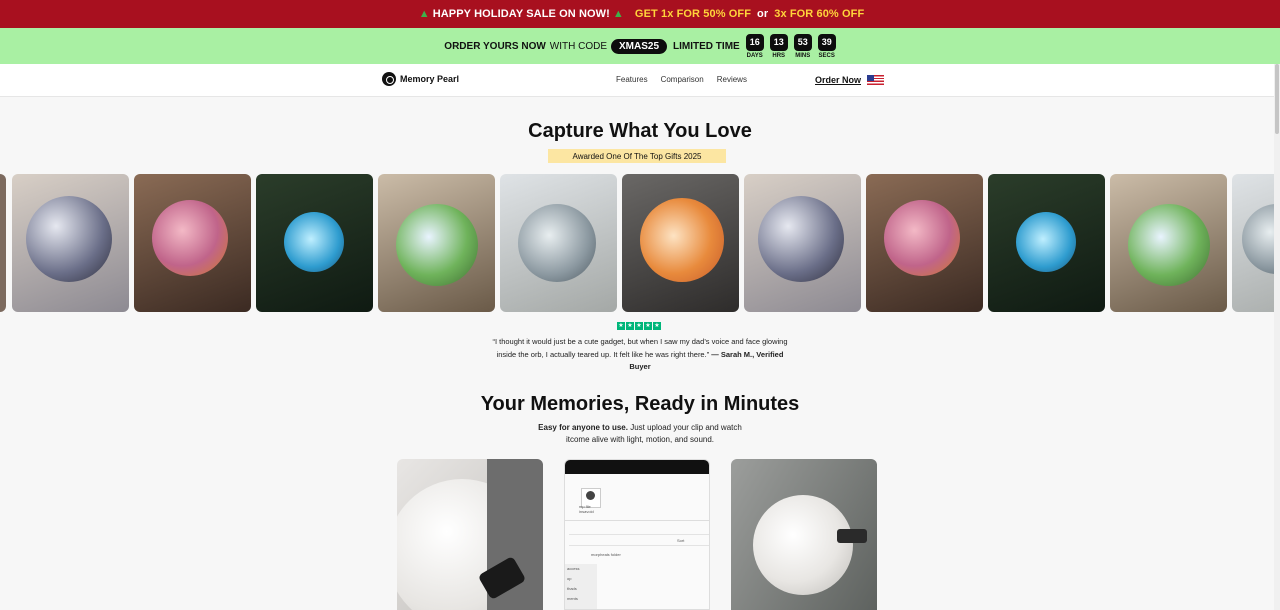  I want to click on trustpilot-stars: ★ ★ ★ ★ ★, so click(639, 326).